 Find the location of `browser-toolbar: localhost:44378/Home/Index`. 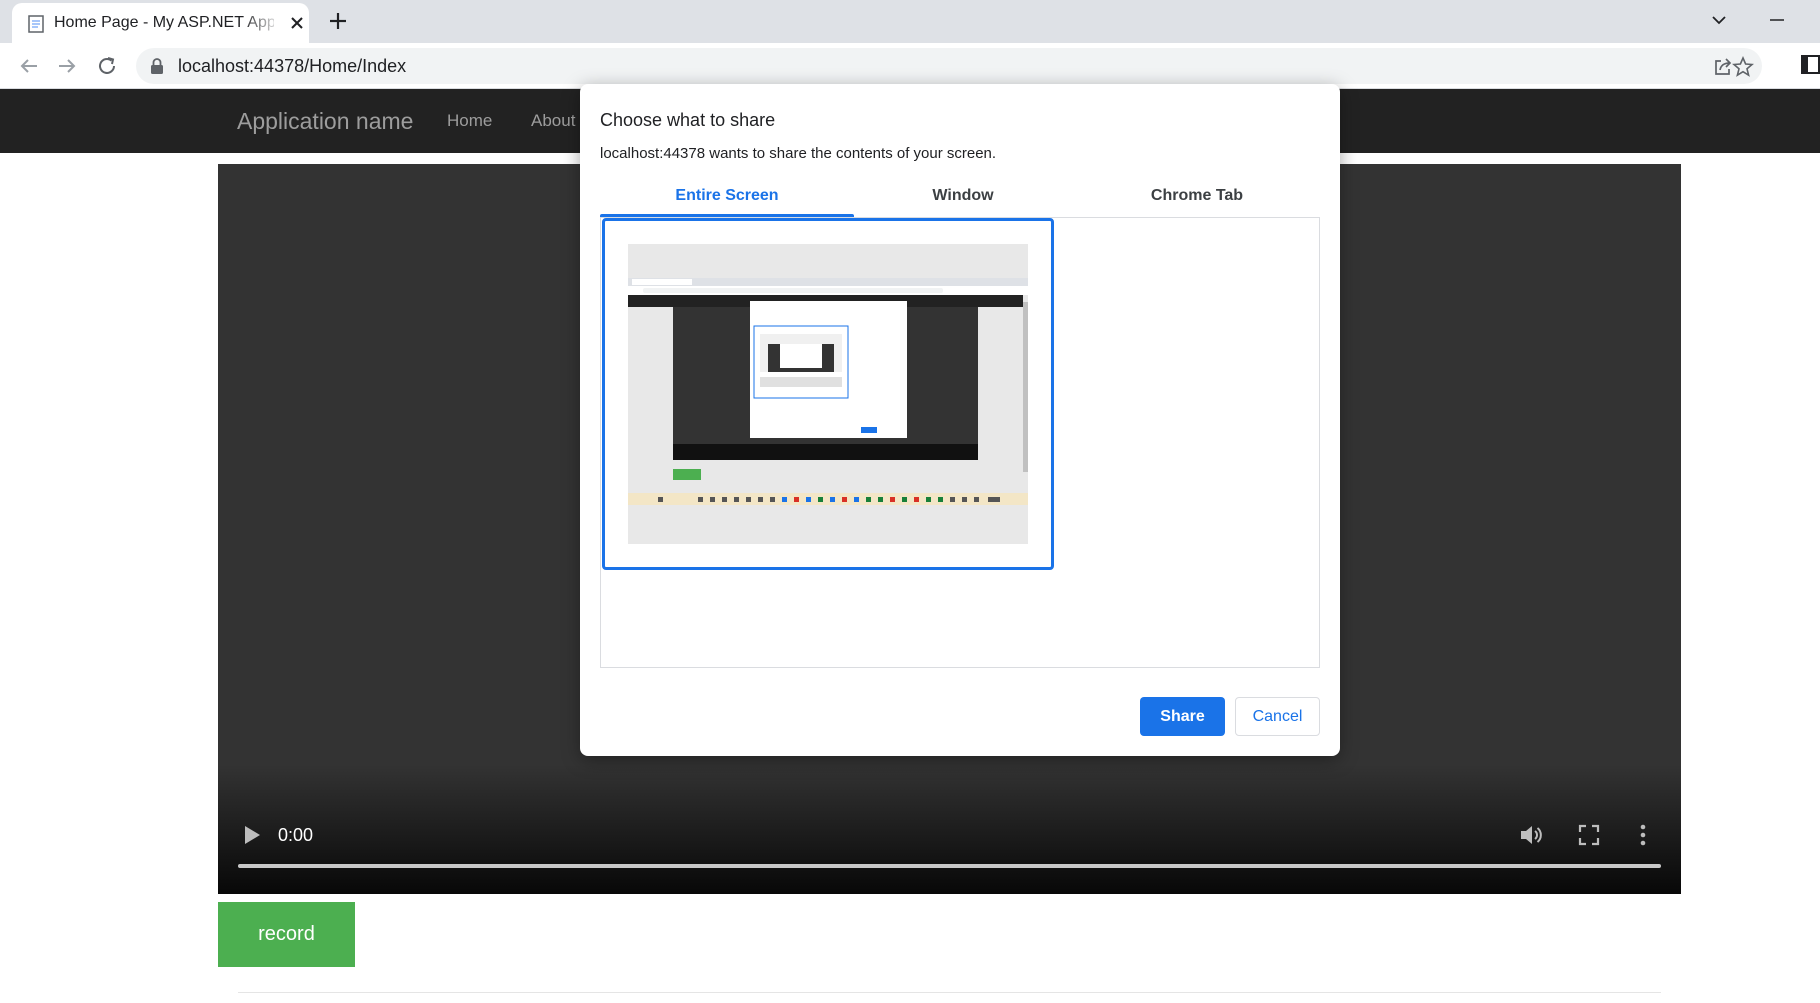

browser-toolbar: localhost:44378/Home/Index is located at coordinates (910, 66).